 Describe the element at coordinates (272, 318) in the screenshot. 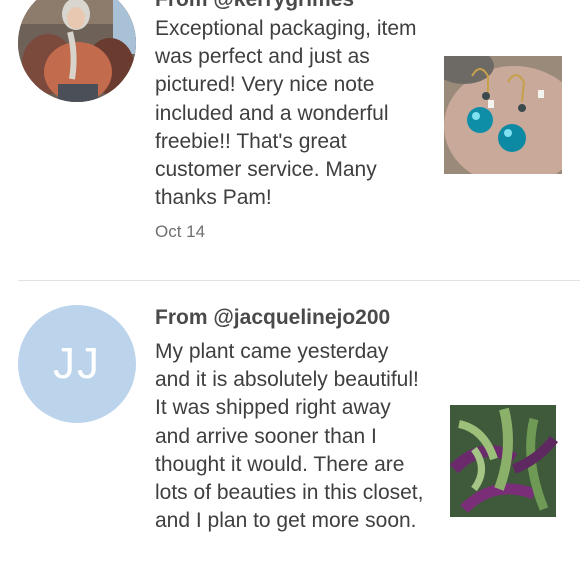

I see `review-from-label: From @jacquelinejo200` at that location.